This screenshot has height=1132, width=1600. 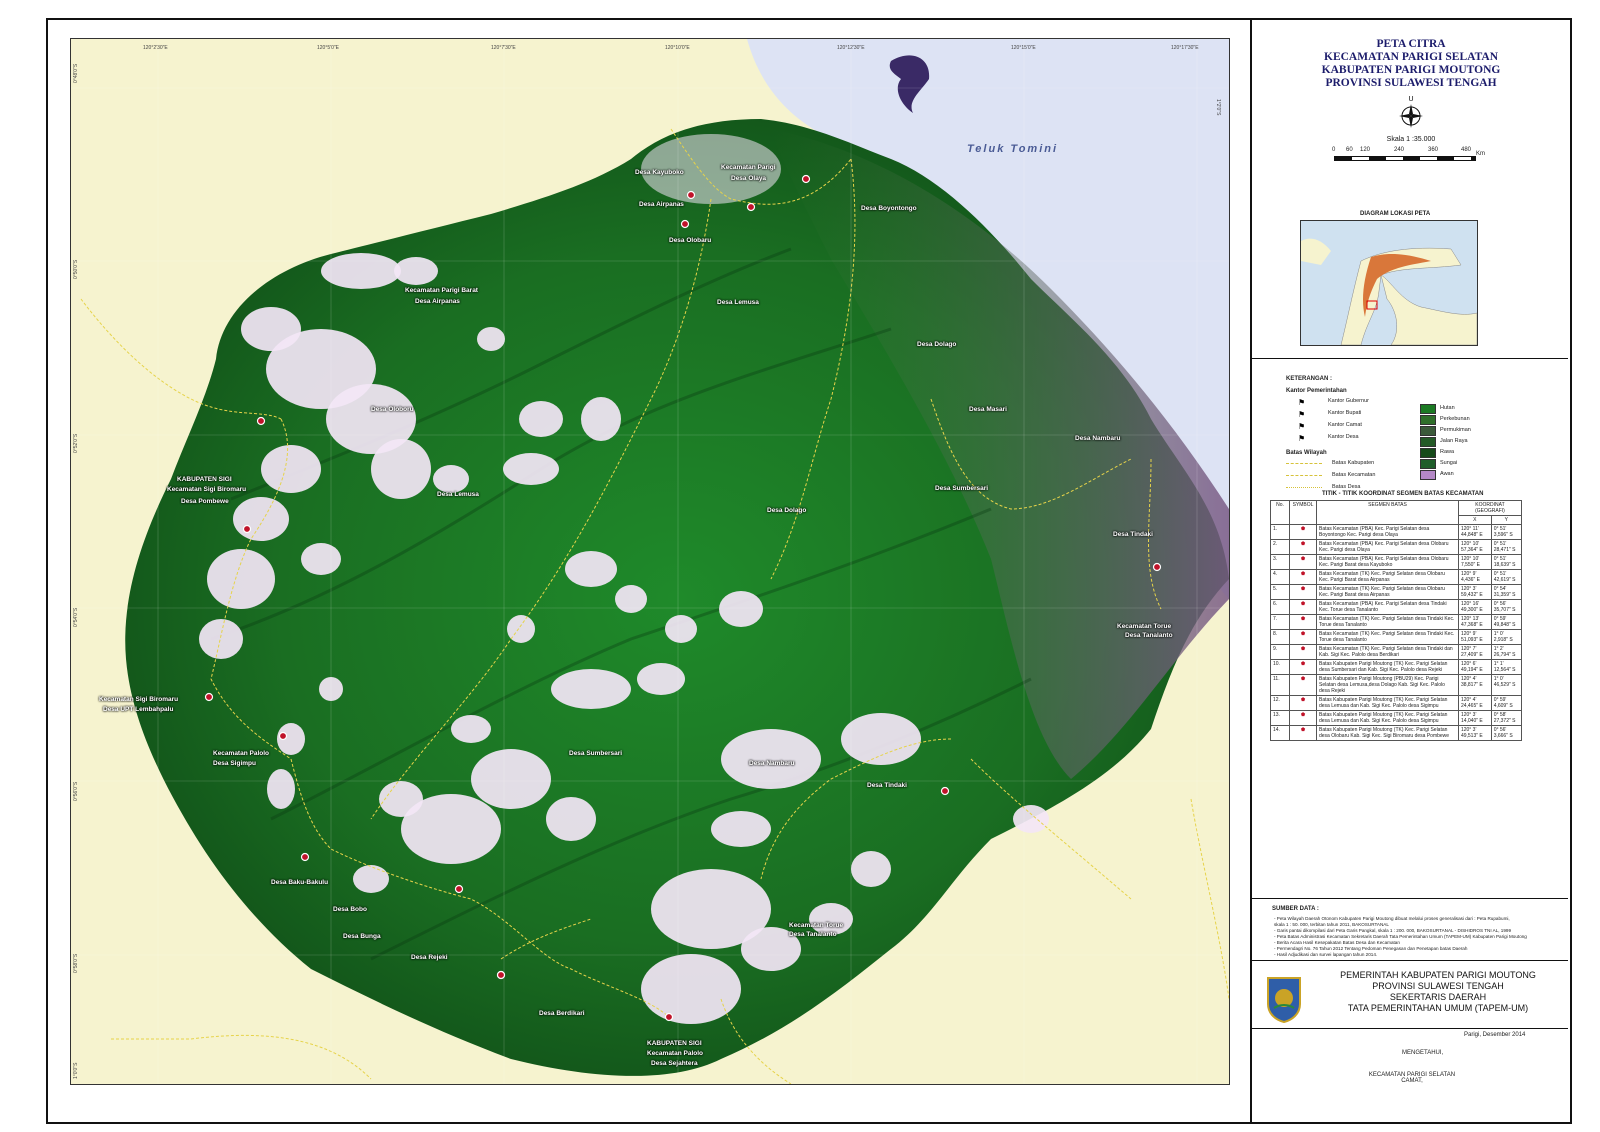 I want to click on location-diagram, so click(x=1389, y=283).